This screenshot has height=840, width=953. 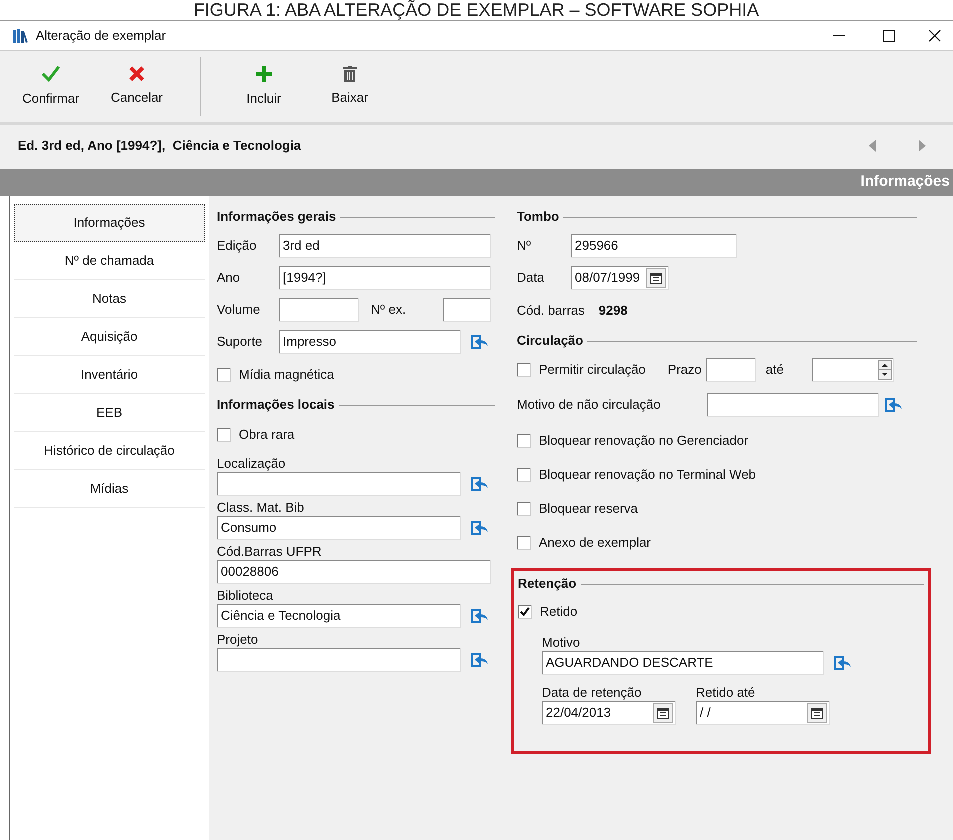 What do you see at coordinates (547, 584) in the screenshot?
I see `group-heading: Retenção` at bounding box center [547, 584].